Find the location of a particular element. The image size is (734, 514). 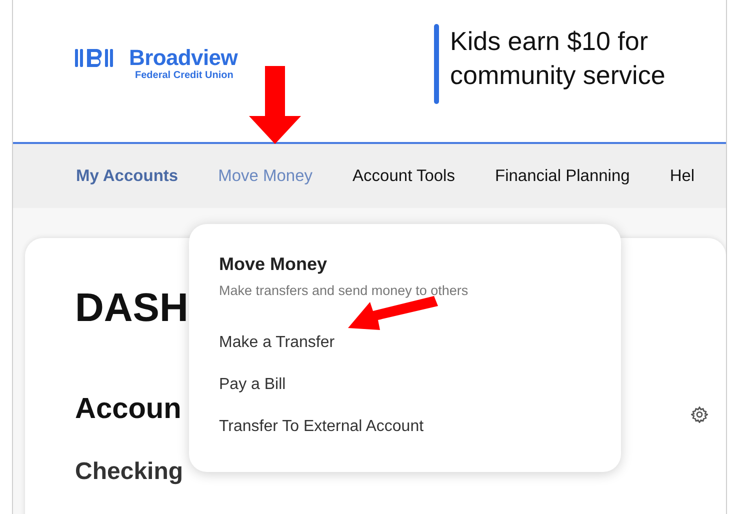

nav-tab: My Accounts is located at coordinates (127, 176).